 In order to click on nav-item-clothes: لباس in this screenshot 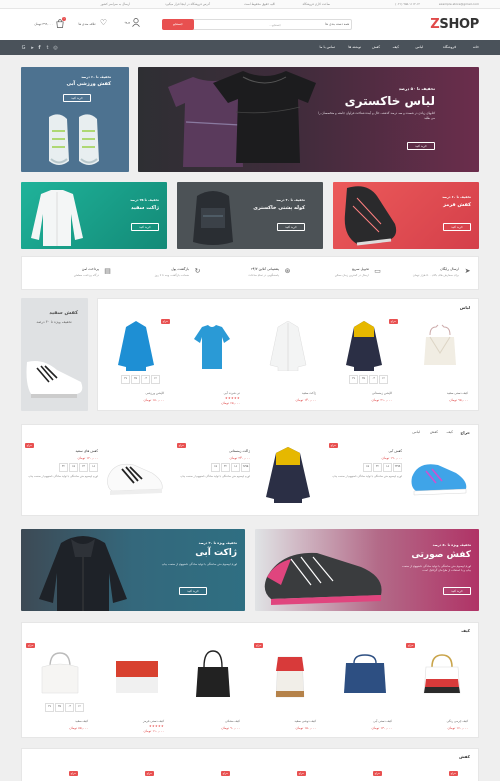, I will do `click(419, 47)`.